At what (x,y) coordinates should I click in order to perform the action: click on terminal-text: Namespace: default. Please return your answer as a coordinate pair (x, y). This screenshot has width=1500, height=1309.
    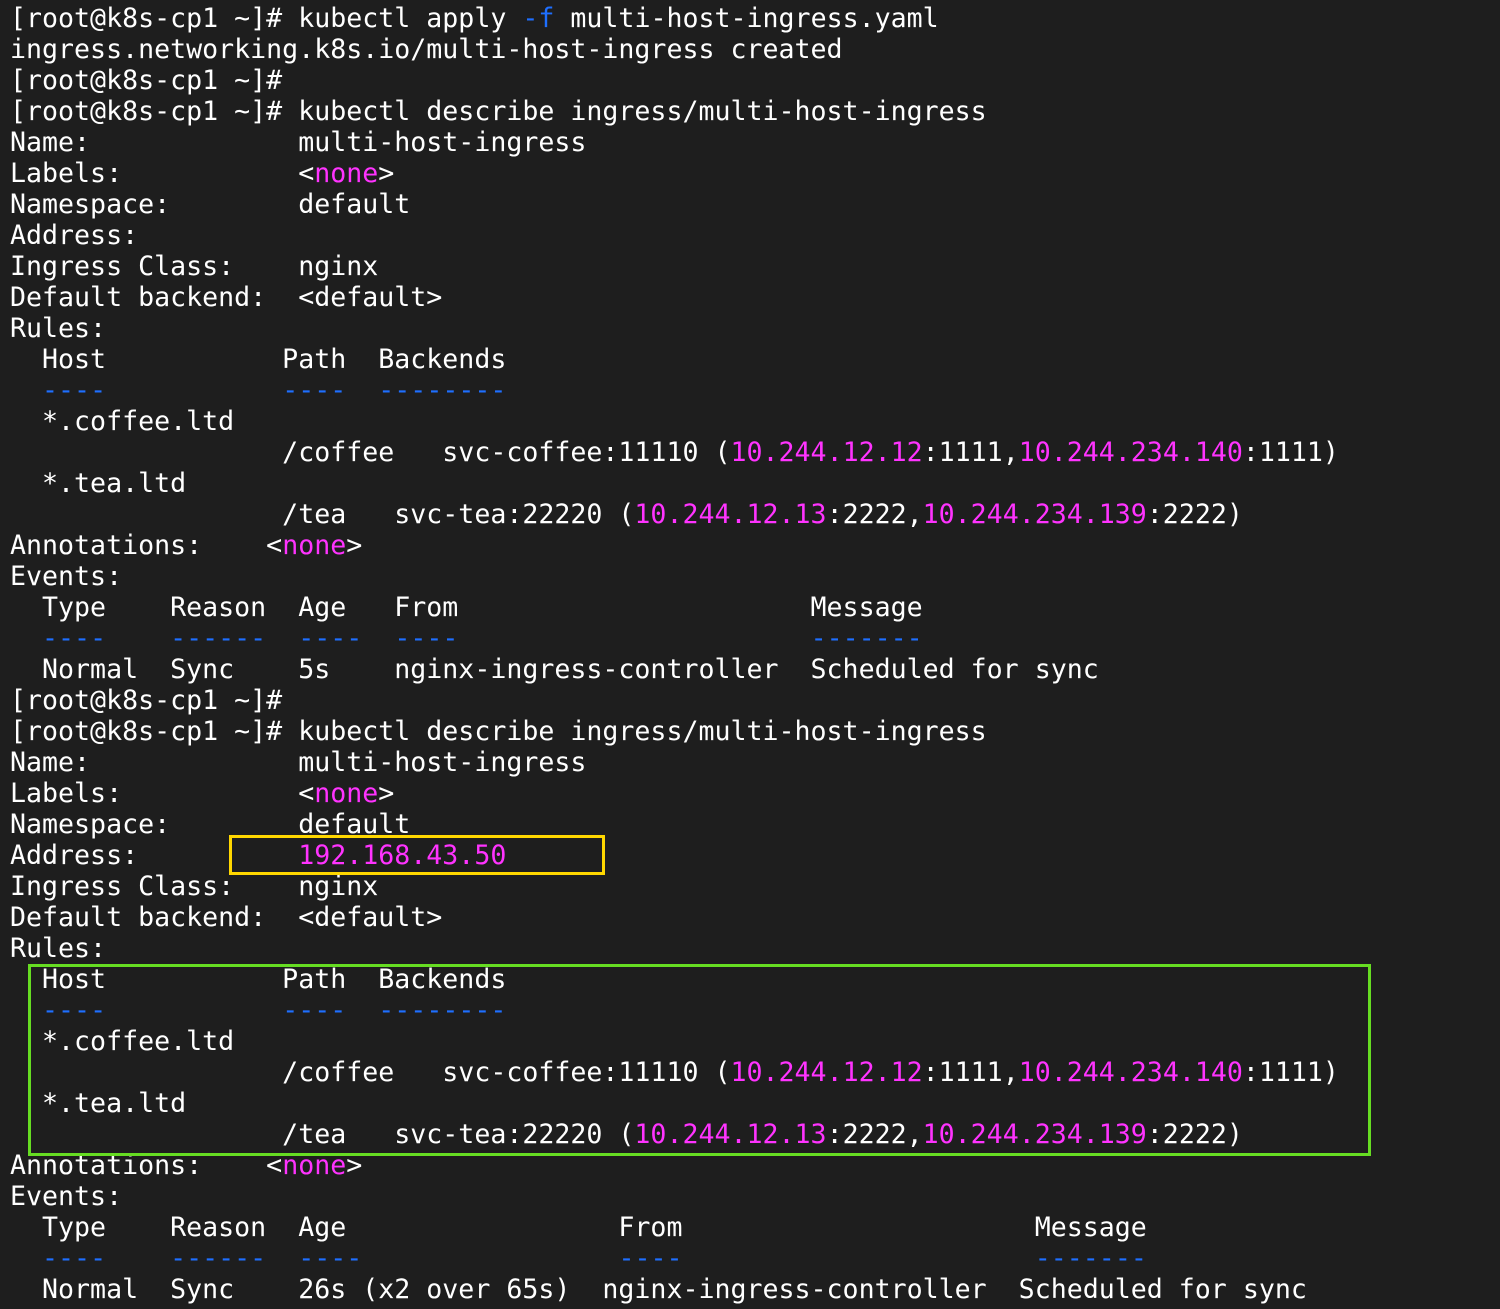
    Looking at the image, I should click on (210, 204).